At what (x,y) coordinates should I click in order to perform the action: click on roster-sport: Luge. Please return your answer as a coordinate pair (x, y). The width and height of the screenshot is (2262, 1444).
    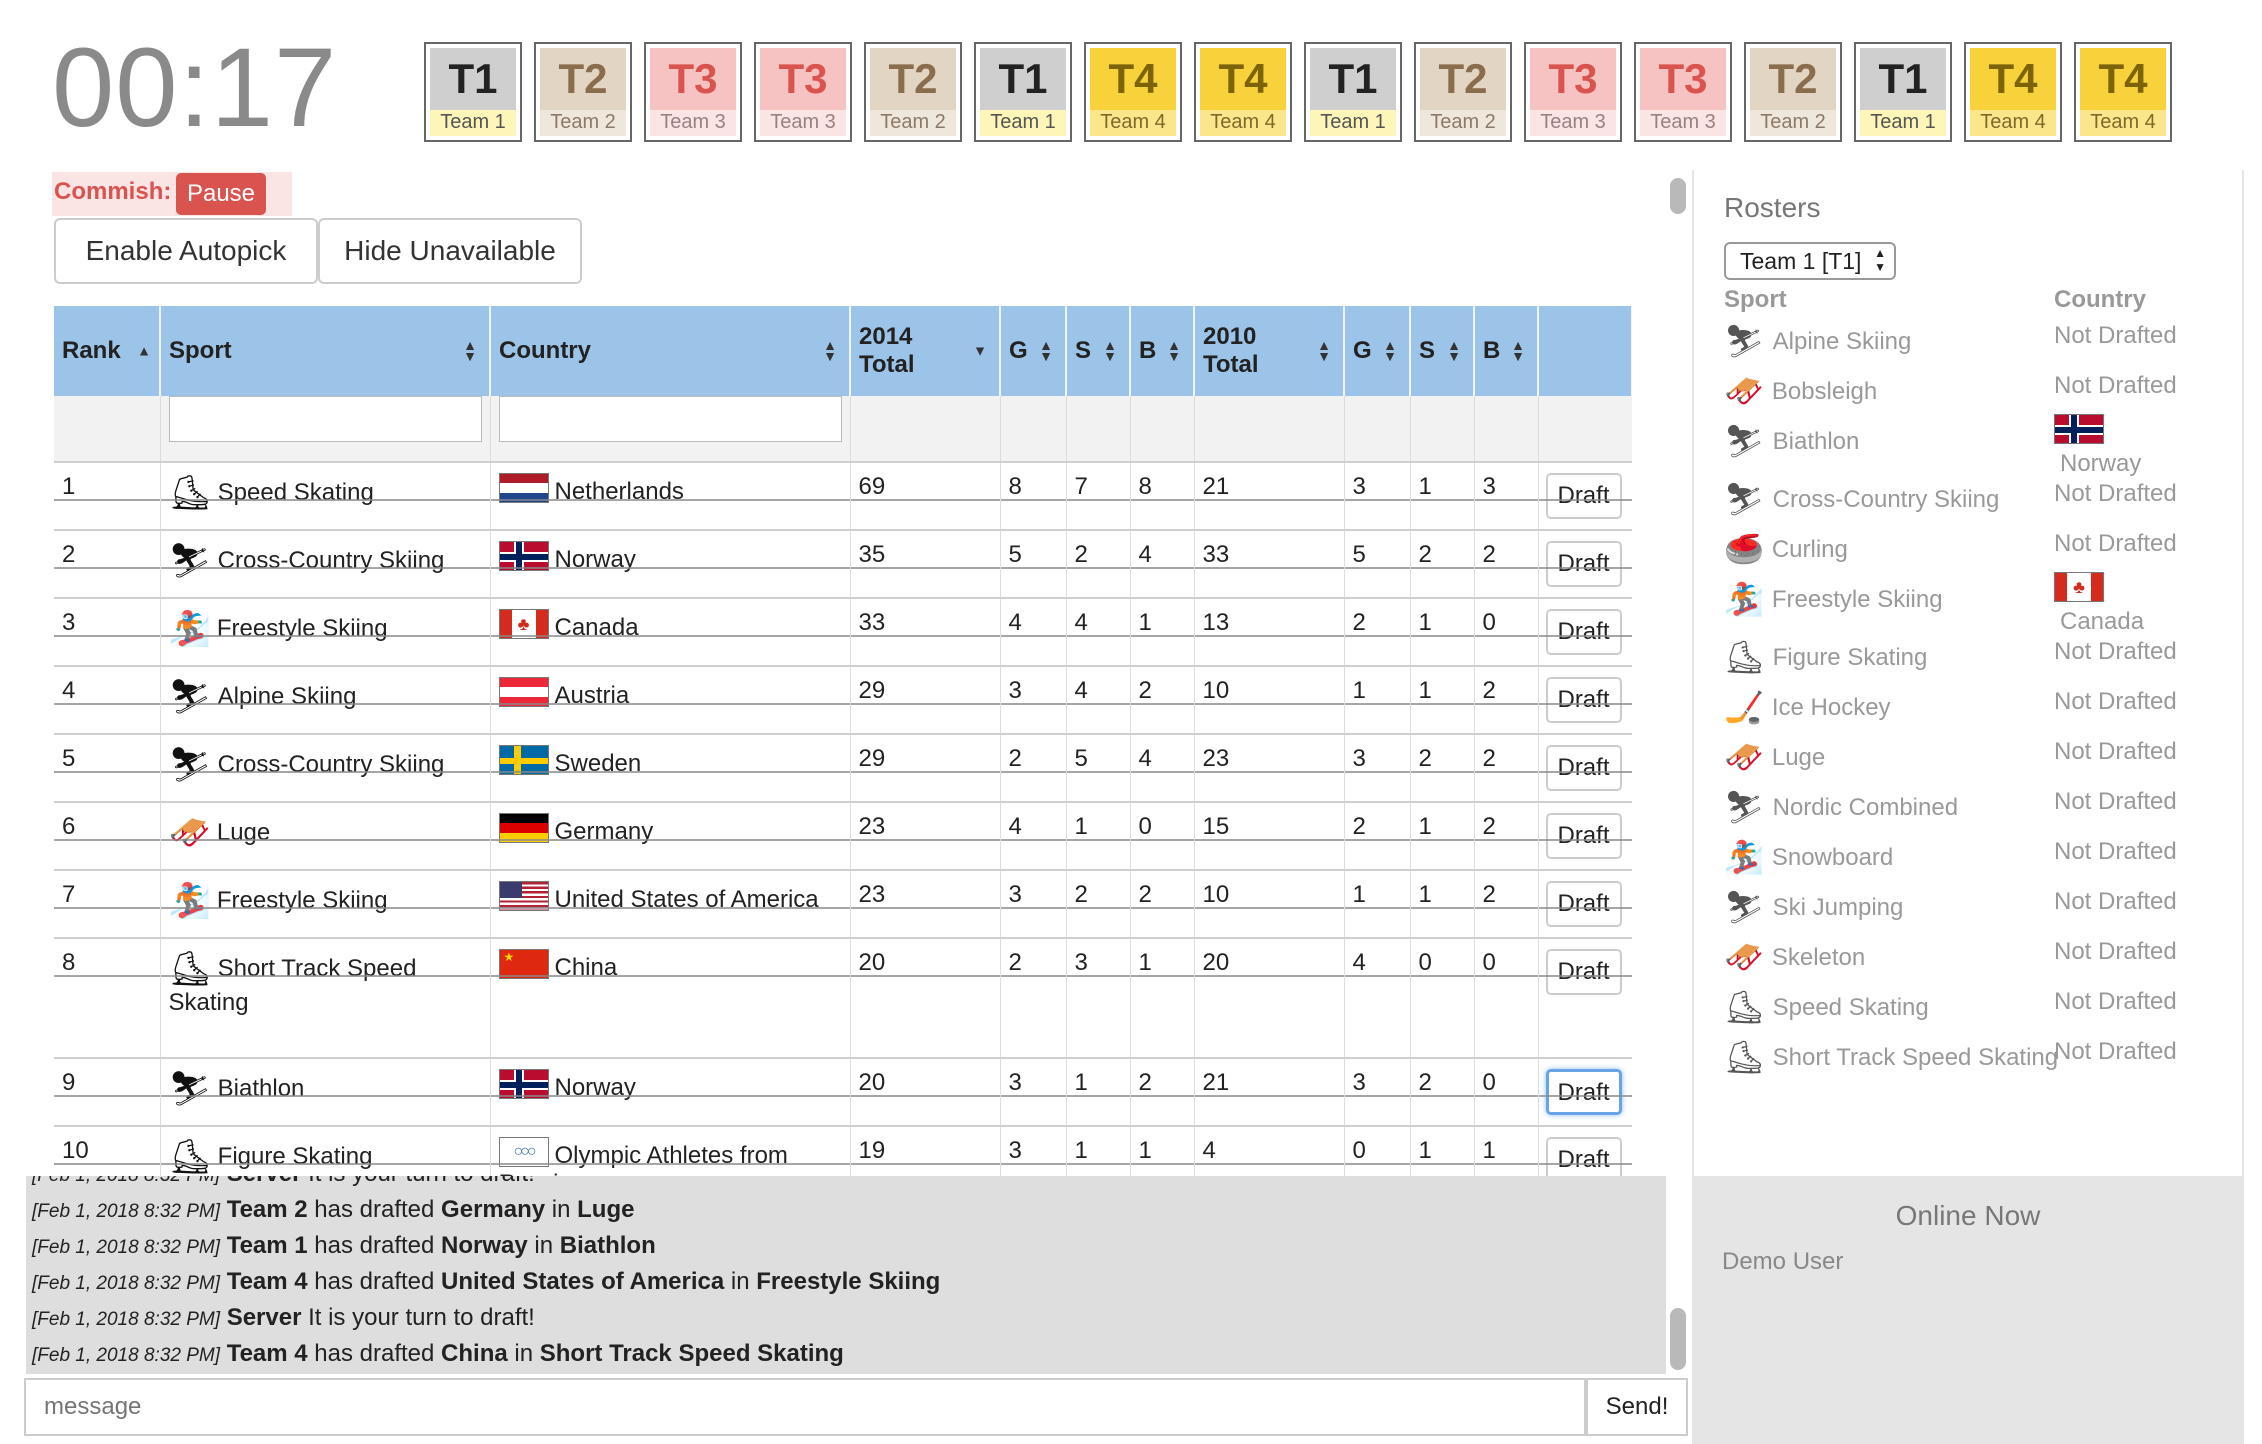
    Looking at the image, I should click on (1798, 757).